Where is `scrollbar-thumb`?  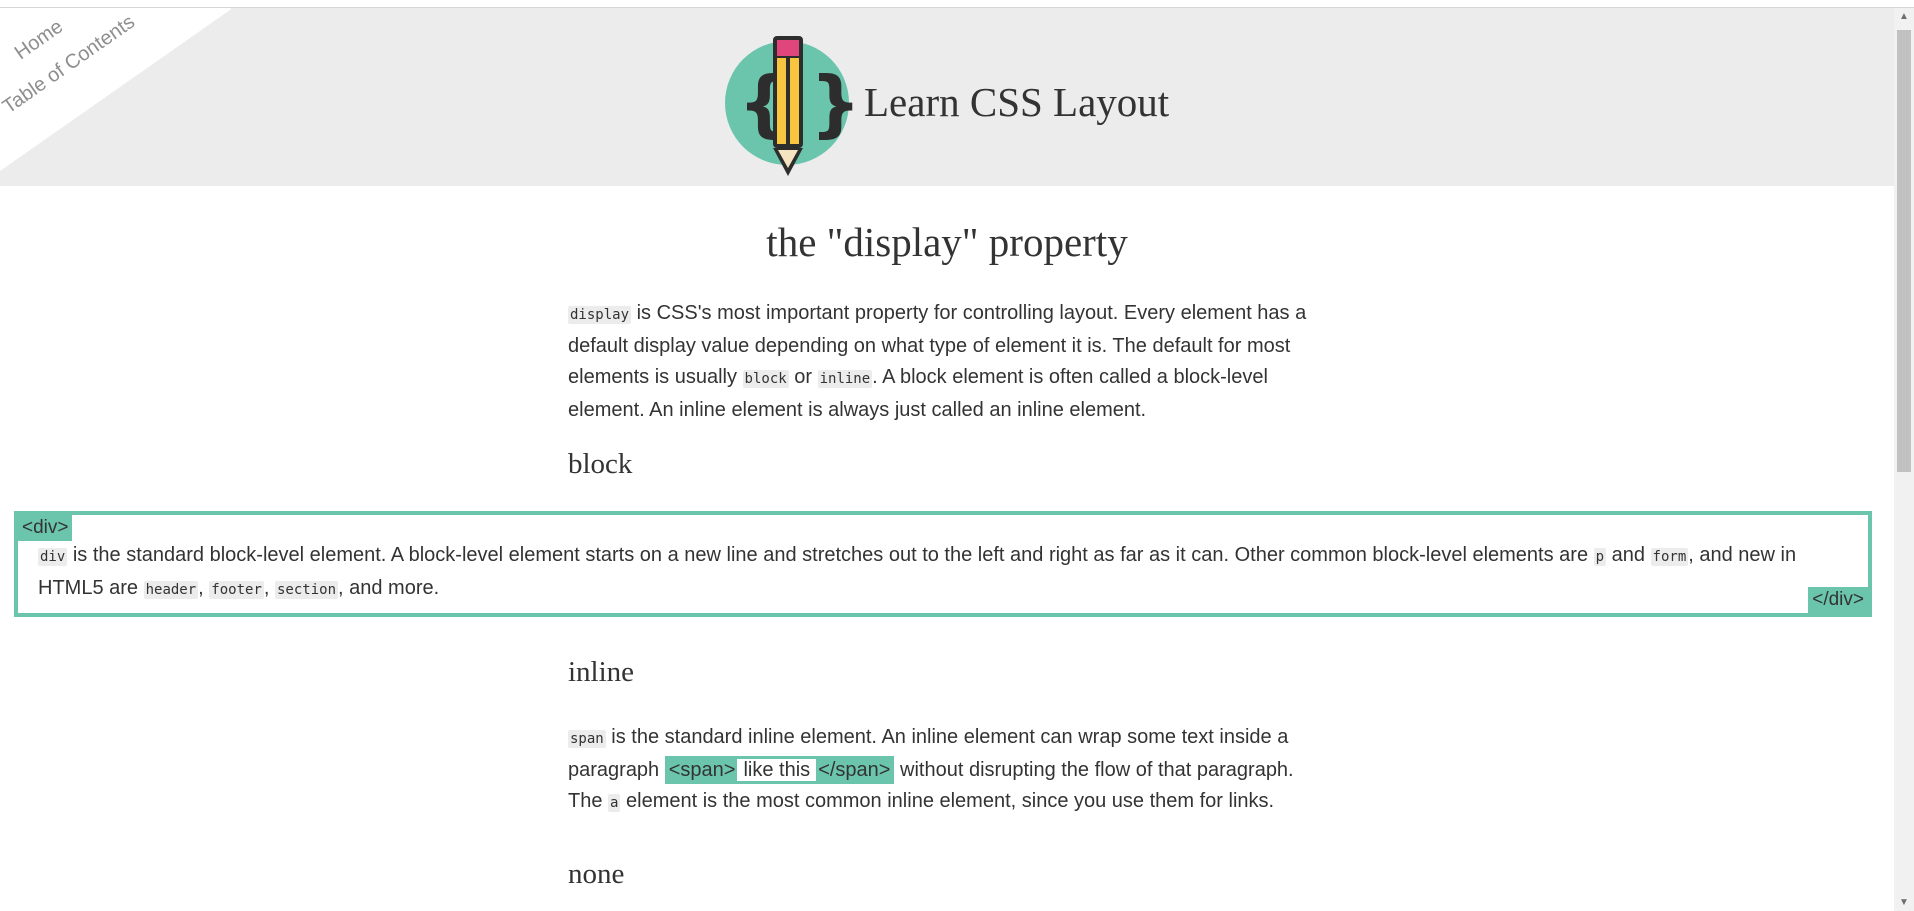
scrollbar-thumb is located at coordinates (1904, 251).